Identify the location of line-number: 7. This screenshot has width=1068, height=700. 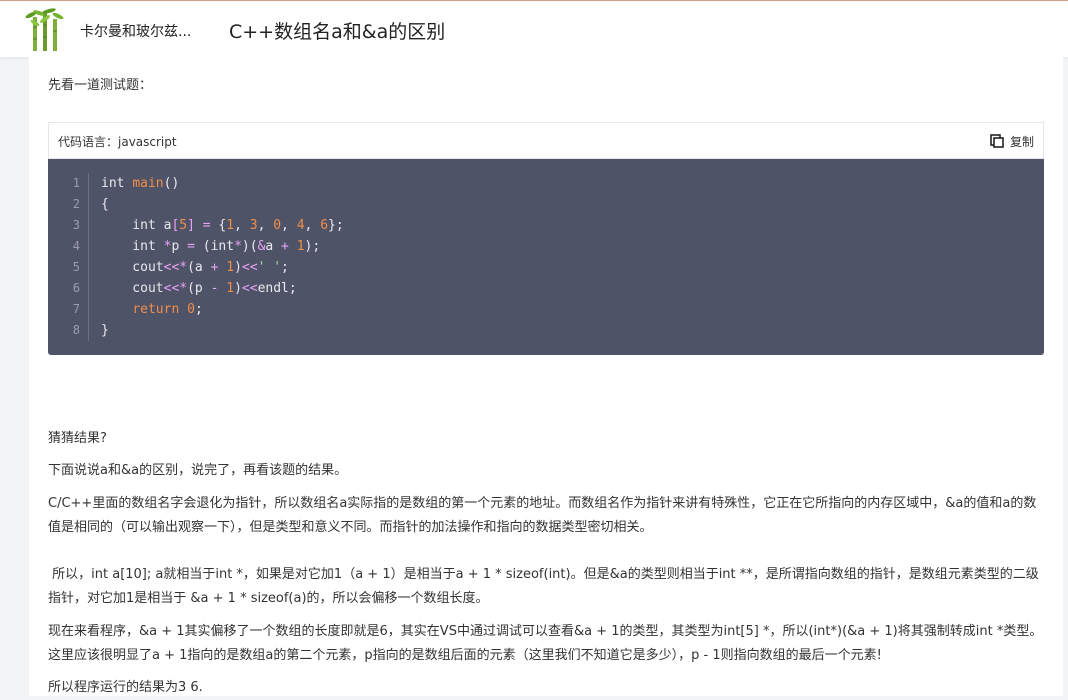
(76, 309).